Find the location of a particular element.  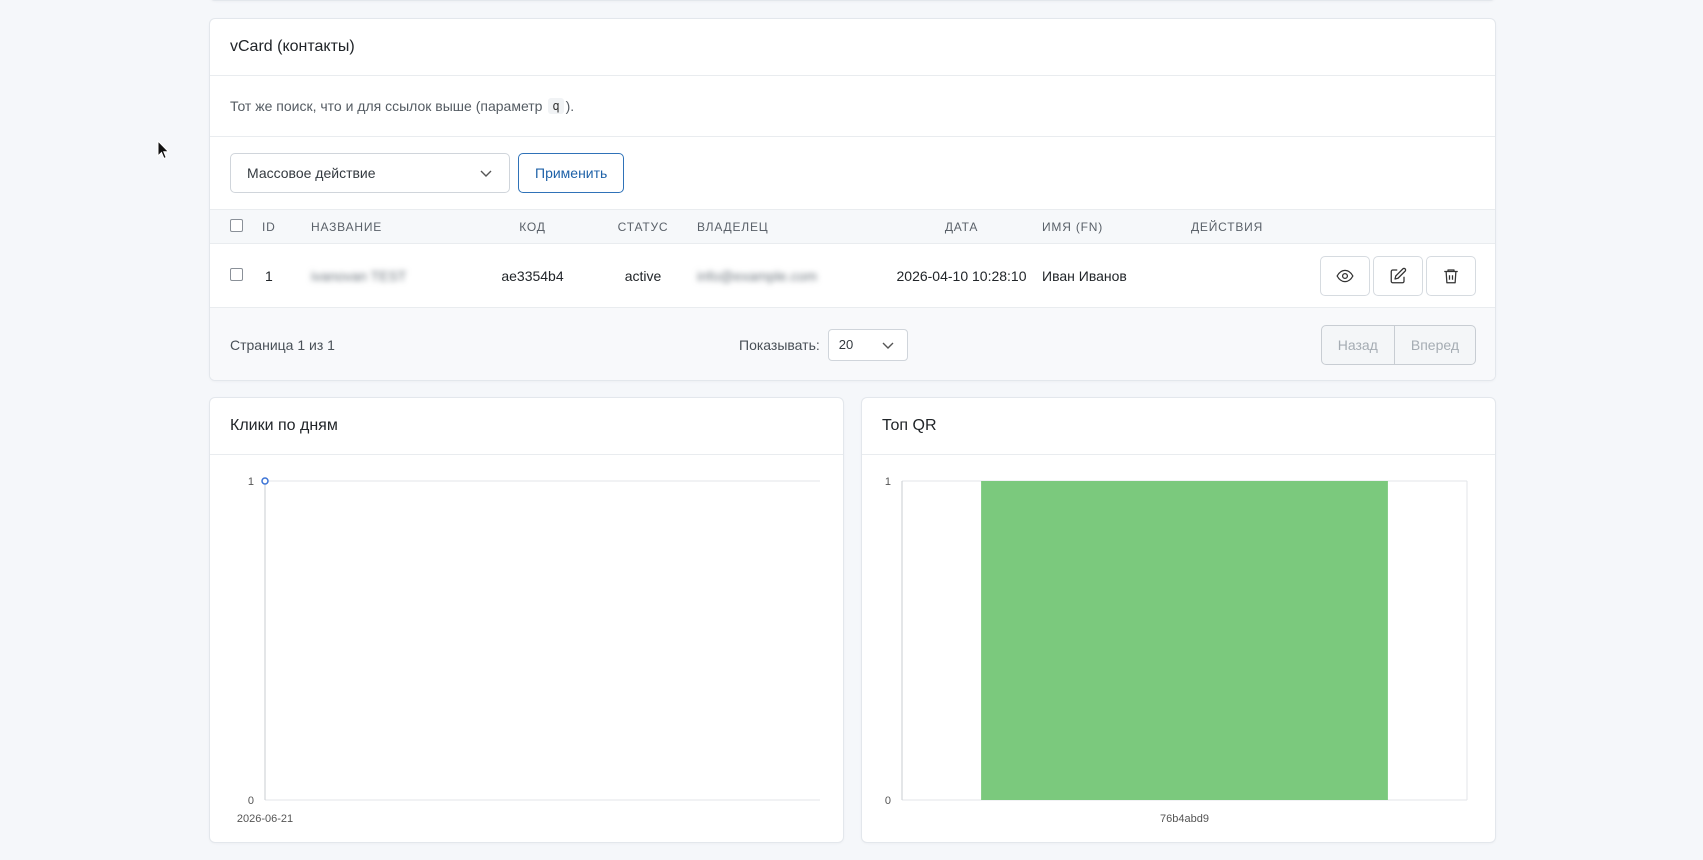

row-id: 1 is located at coordinates (269, 275).